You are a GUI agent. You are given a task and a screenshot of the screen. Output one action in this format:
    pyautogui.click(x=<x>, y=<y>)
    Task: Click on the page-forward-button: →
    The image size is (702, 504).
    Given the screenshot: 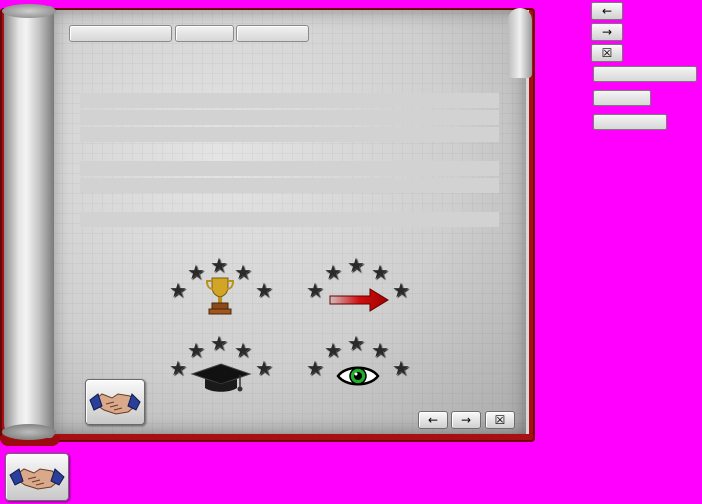 What is the action you would take?
    pyautogui.click(x=466, y=420)
    